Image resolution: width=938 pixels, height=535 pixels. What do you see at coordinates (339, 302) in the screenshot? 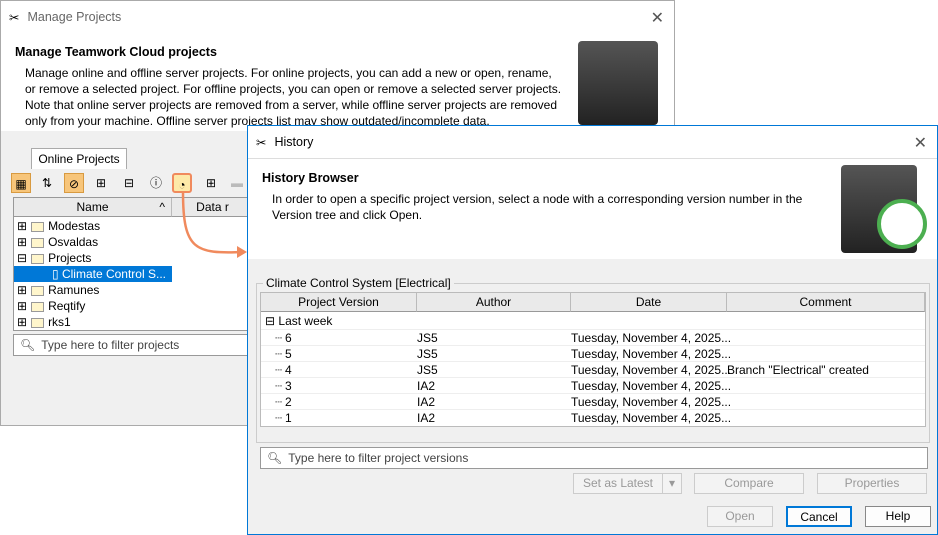
I see `column-project-version: Project Version` at bounding box center [339, 302].